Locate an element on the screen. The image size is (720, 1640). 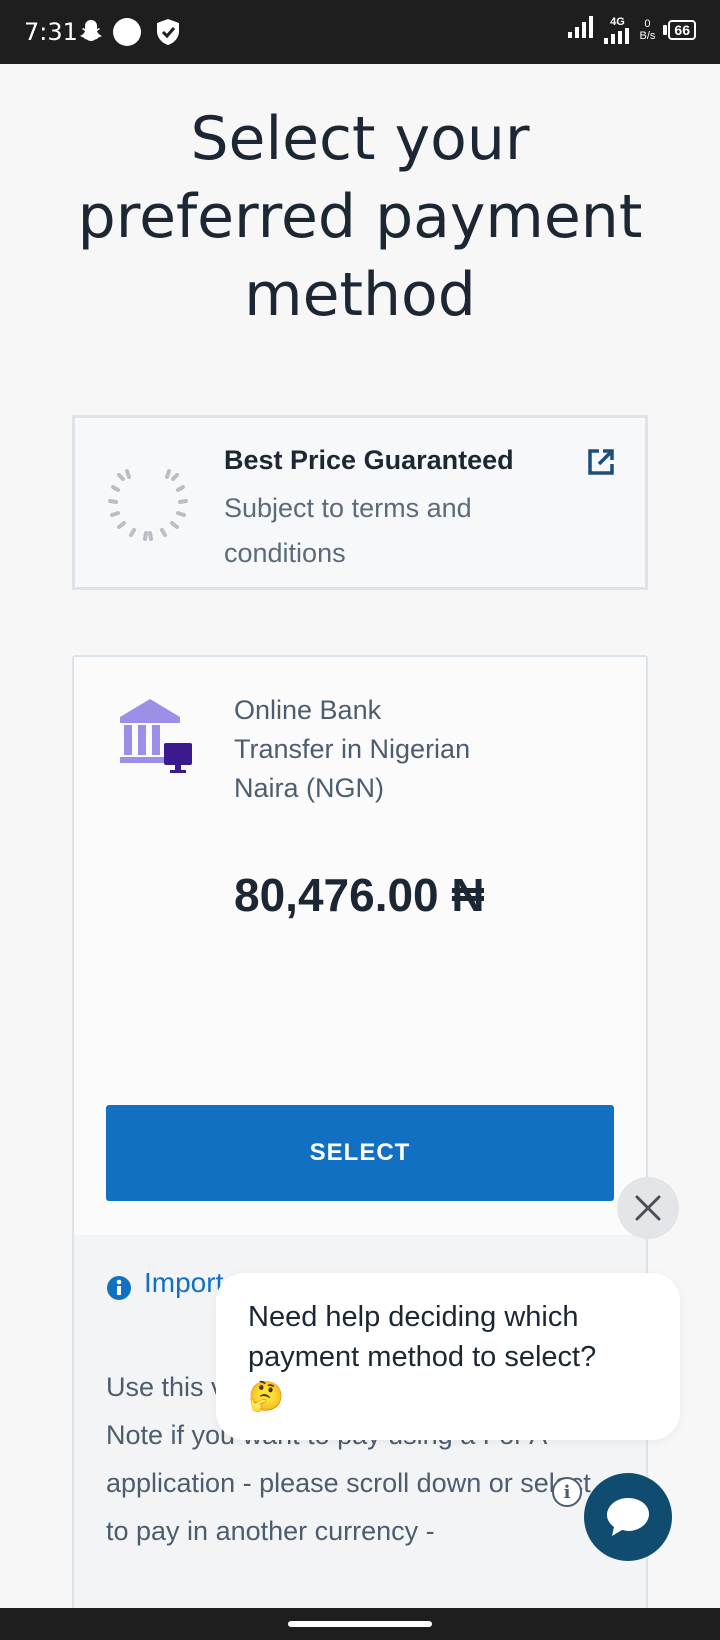
network-type: 4G is located at coordinates (617, 21).